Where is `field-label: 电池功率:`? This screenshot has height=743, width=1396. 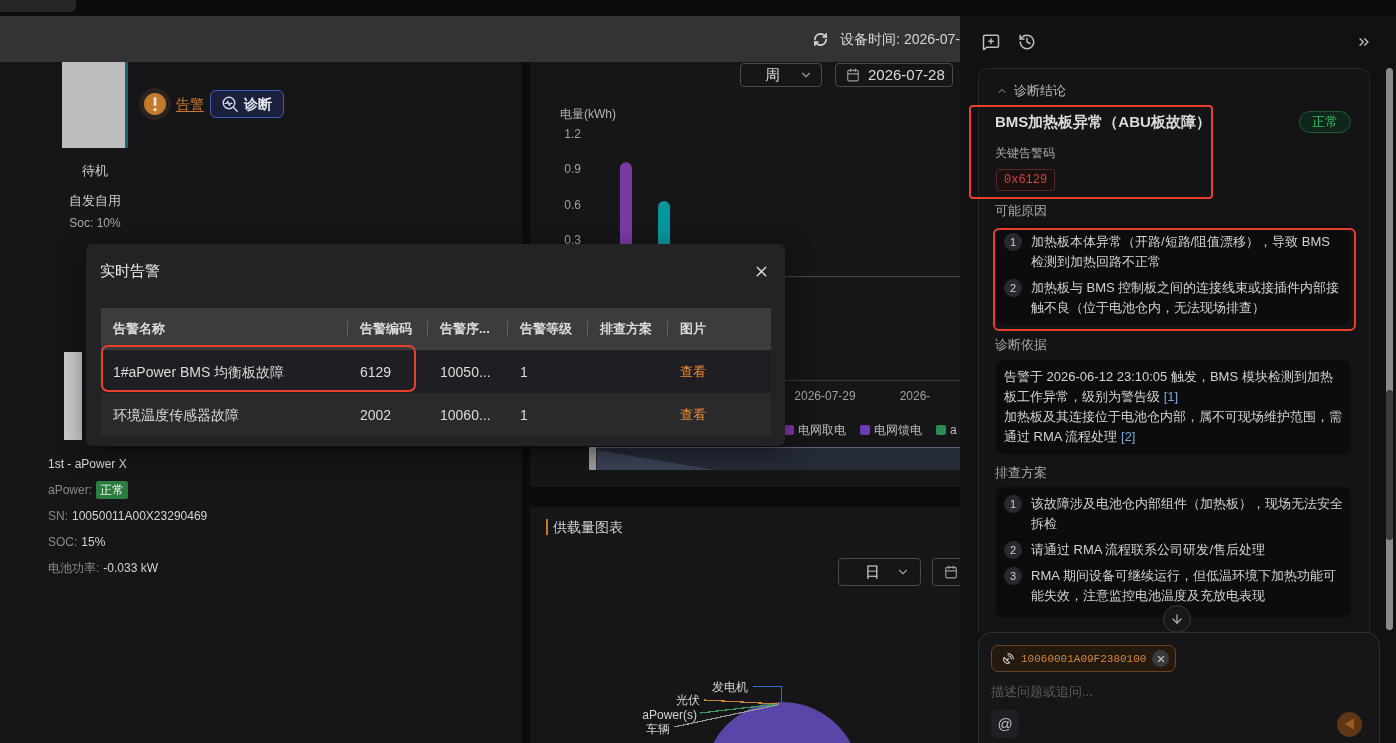 field-label: 电池功率: is located at coordinates (74, 568).